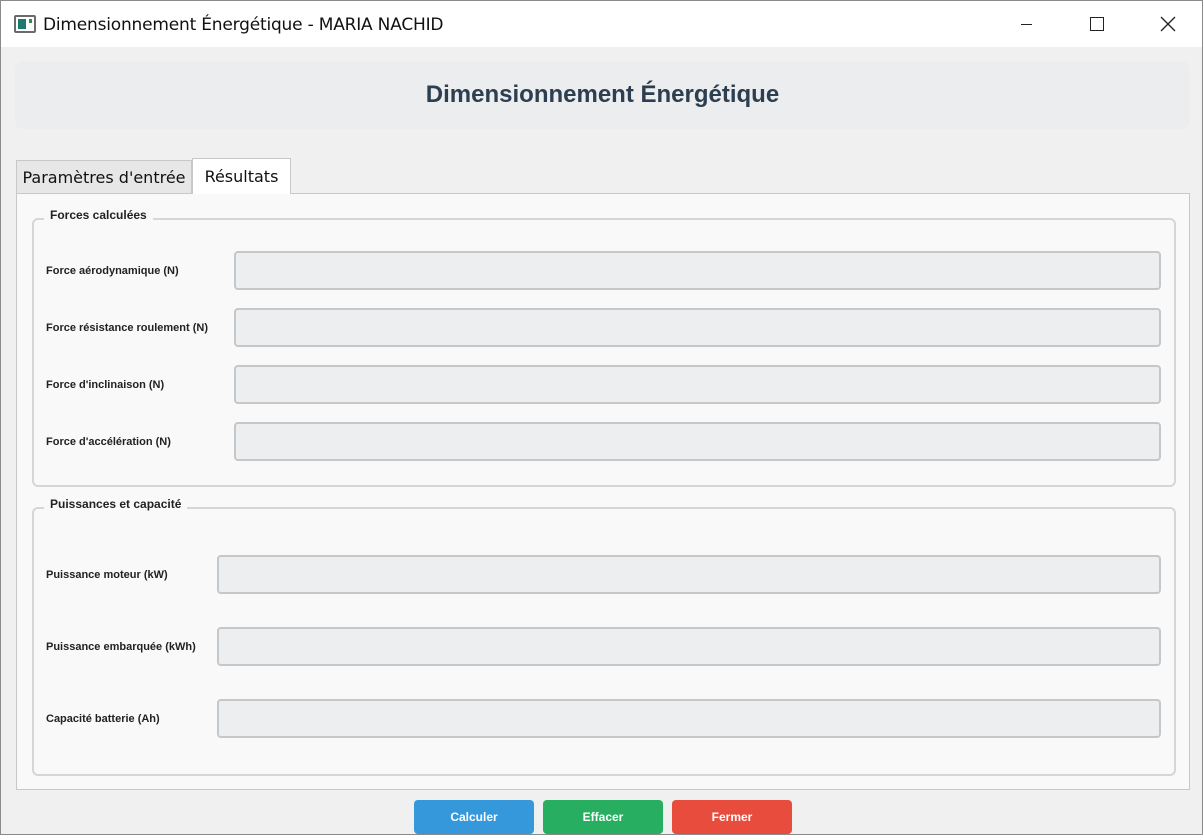 This screenshot has height=835, width=1203. I want to click on tab-parametres-entree: Paramètres d'entrée, so click(104, 176).